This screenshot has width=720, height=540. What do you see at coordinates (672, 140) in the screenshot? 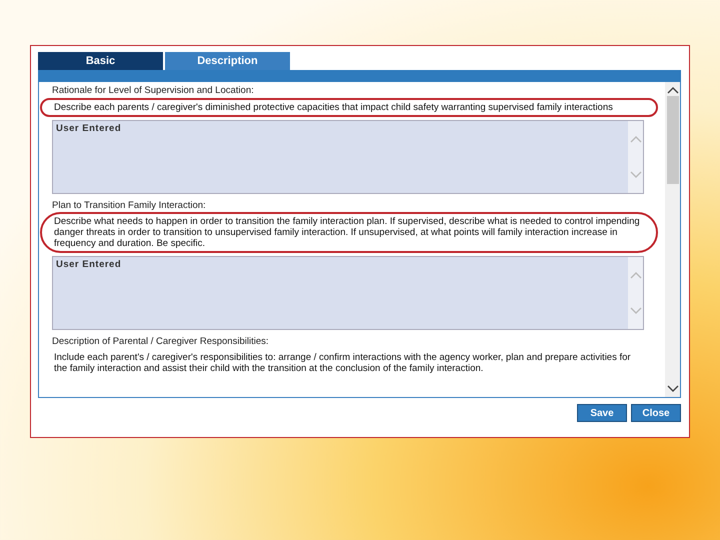
I see `scrollbar-thumb` at bounding box center [672, 140].